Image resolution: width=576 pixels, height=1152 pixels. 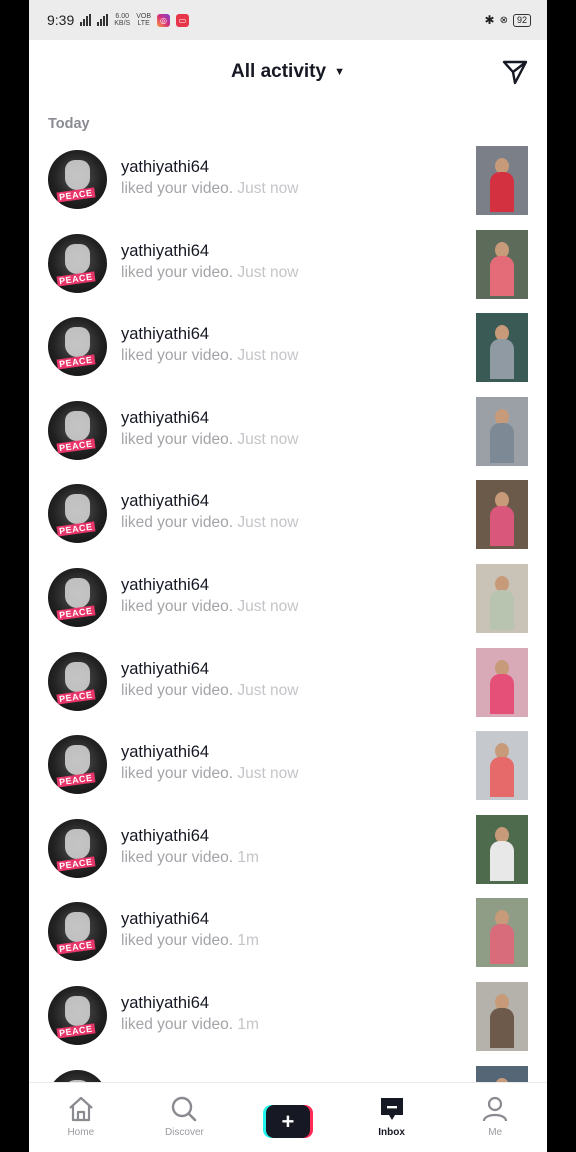 I want to click on inbox-header: All activity ▼, so click(x=288, y=72).